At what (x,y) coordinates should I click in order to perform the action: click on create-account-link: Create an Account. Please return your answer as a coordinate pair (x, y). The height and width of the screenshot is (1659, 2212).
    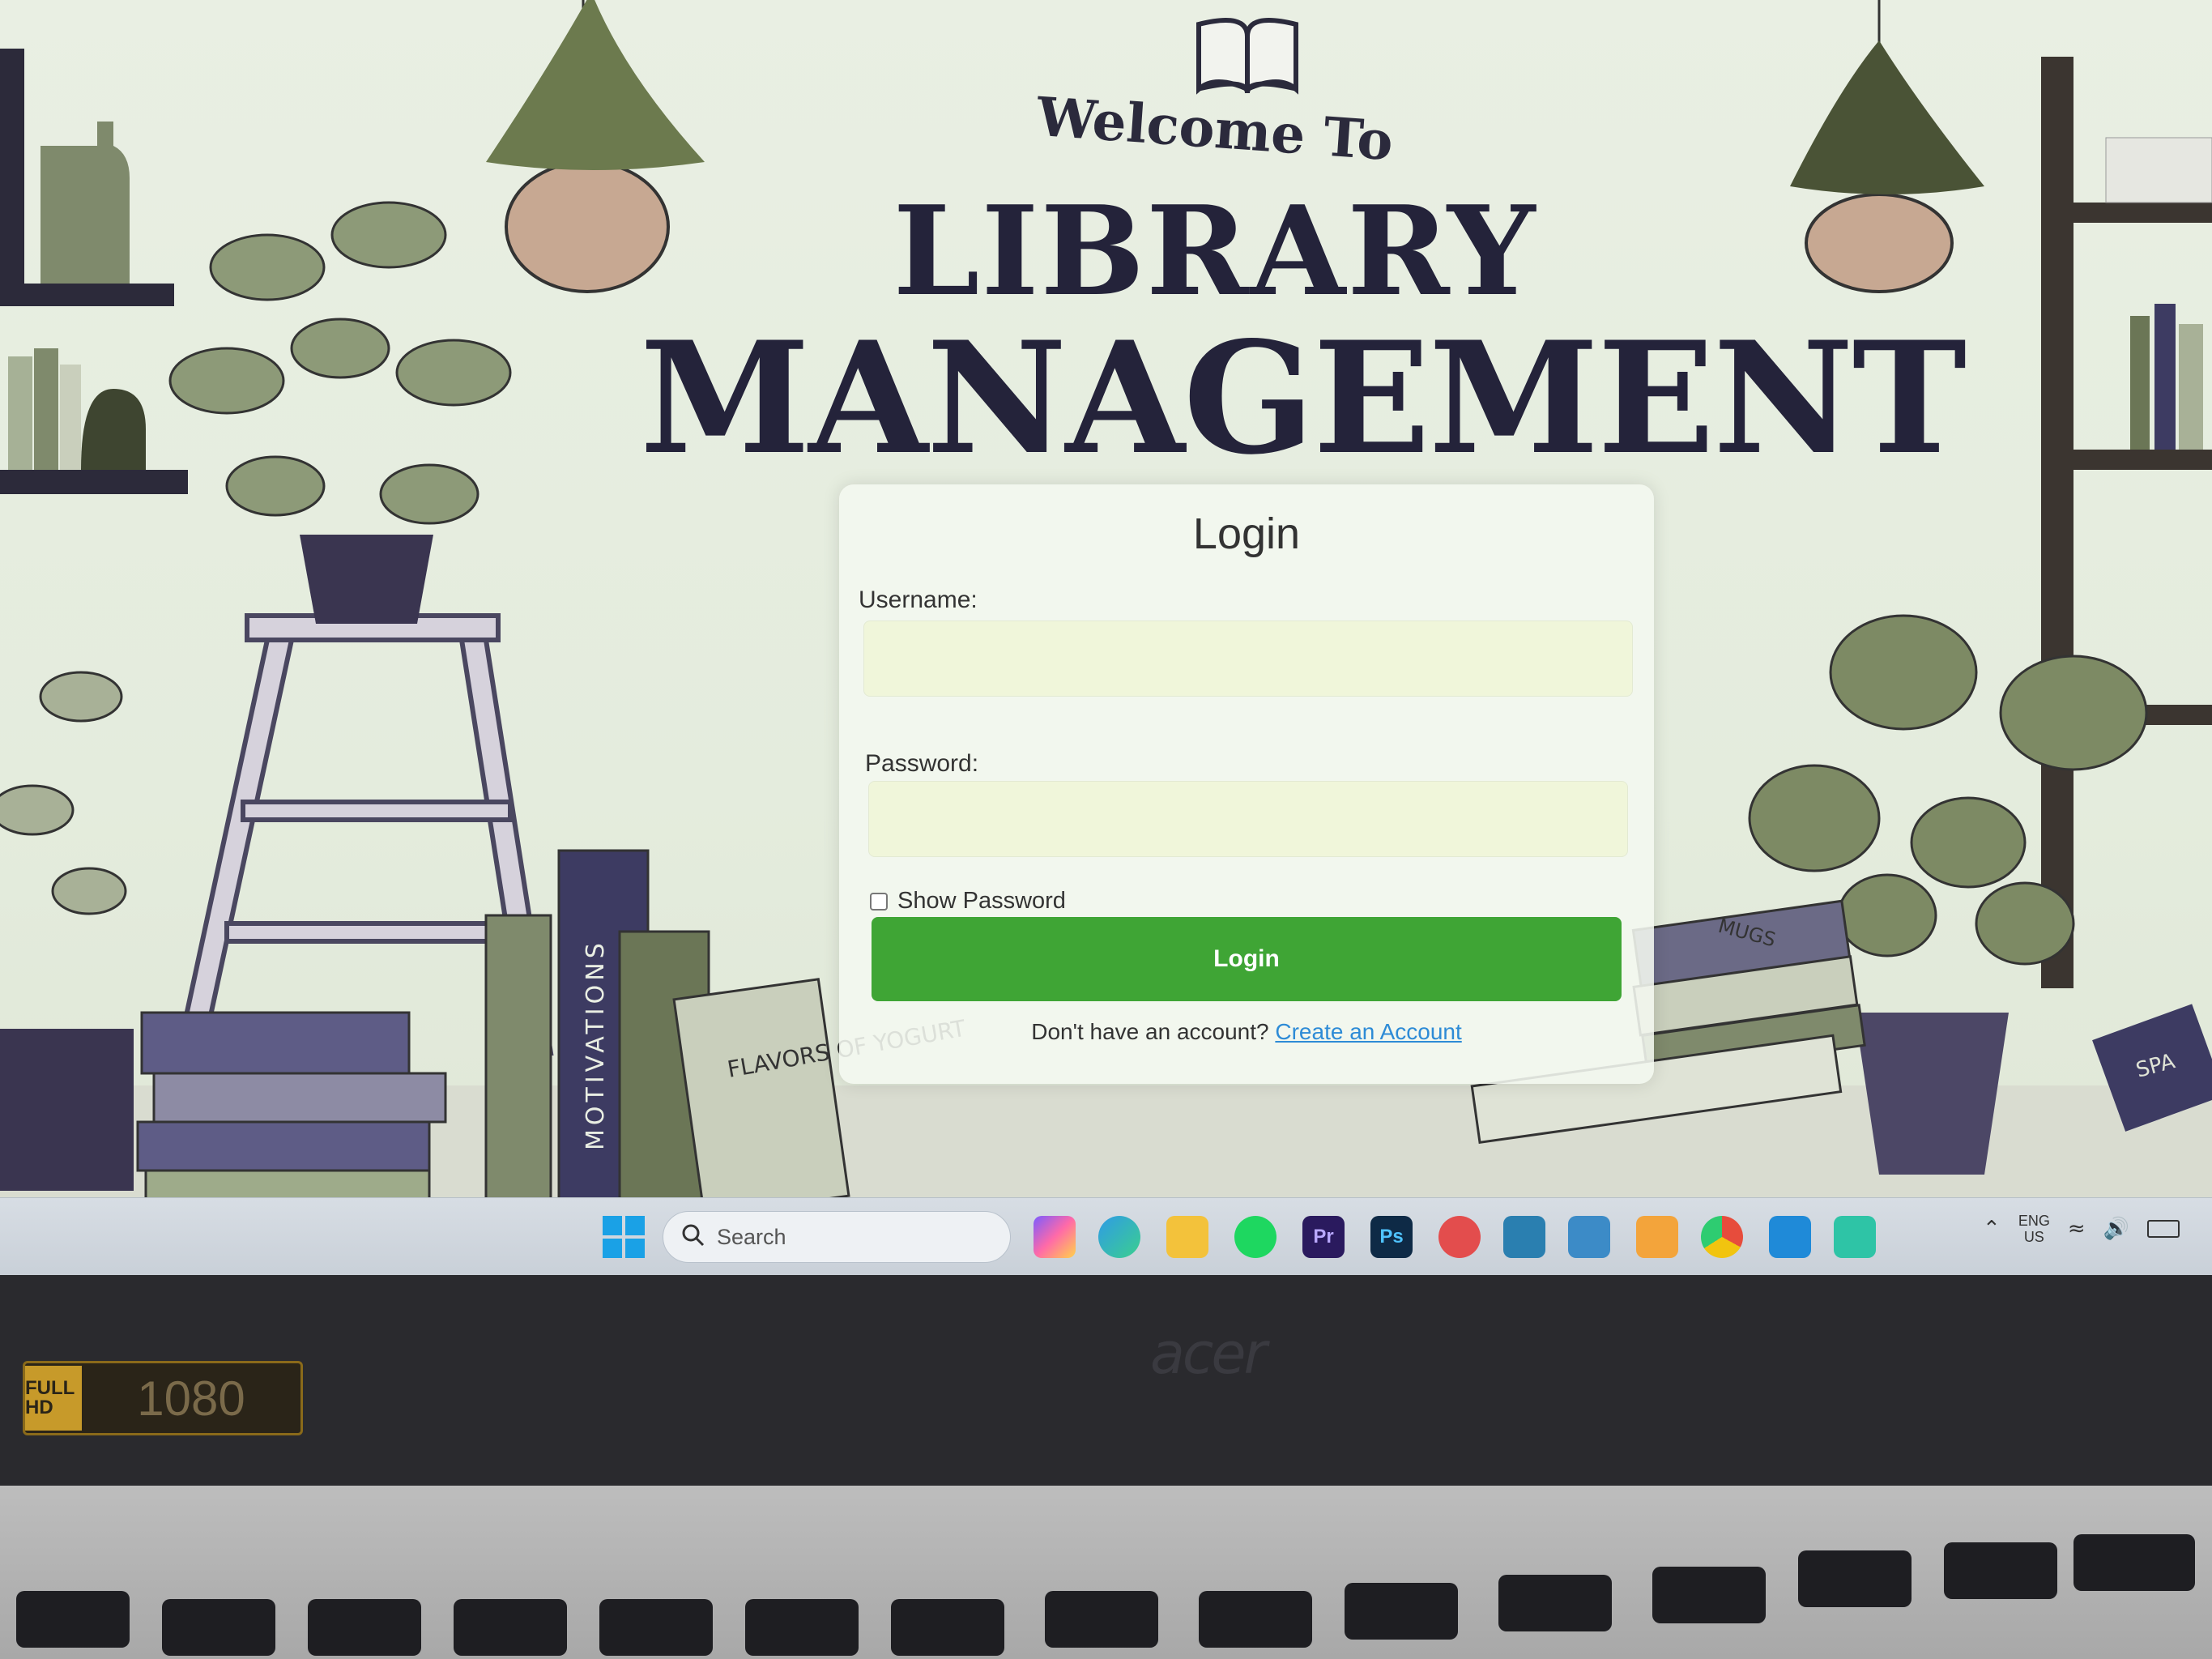
    Looking at the image, I should click on (1368, 1031).